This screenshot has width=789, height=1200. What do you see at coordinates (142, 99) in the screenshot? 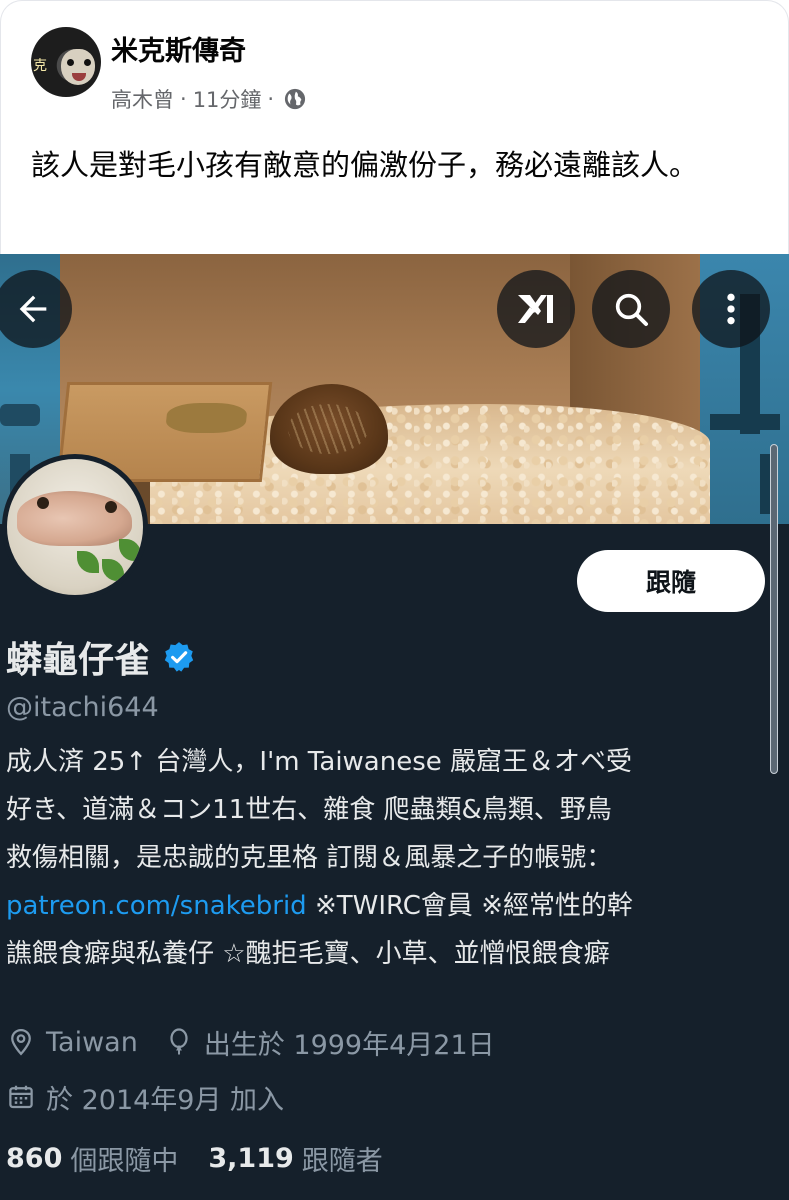
I see `post-author: 高木曾` at bounding box center [142, 99].